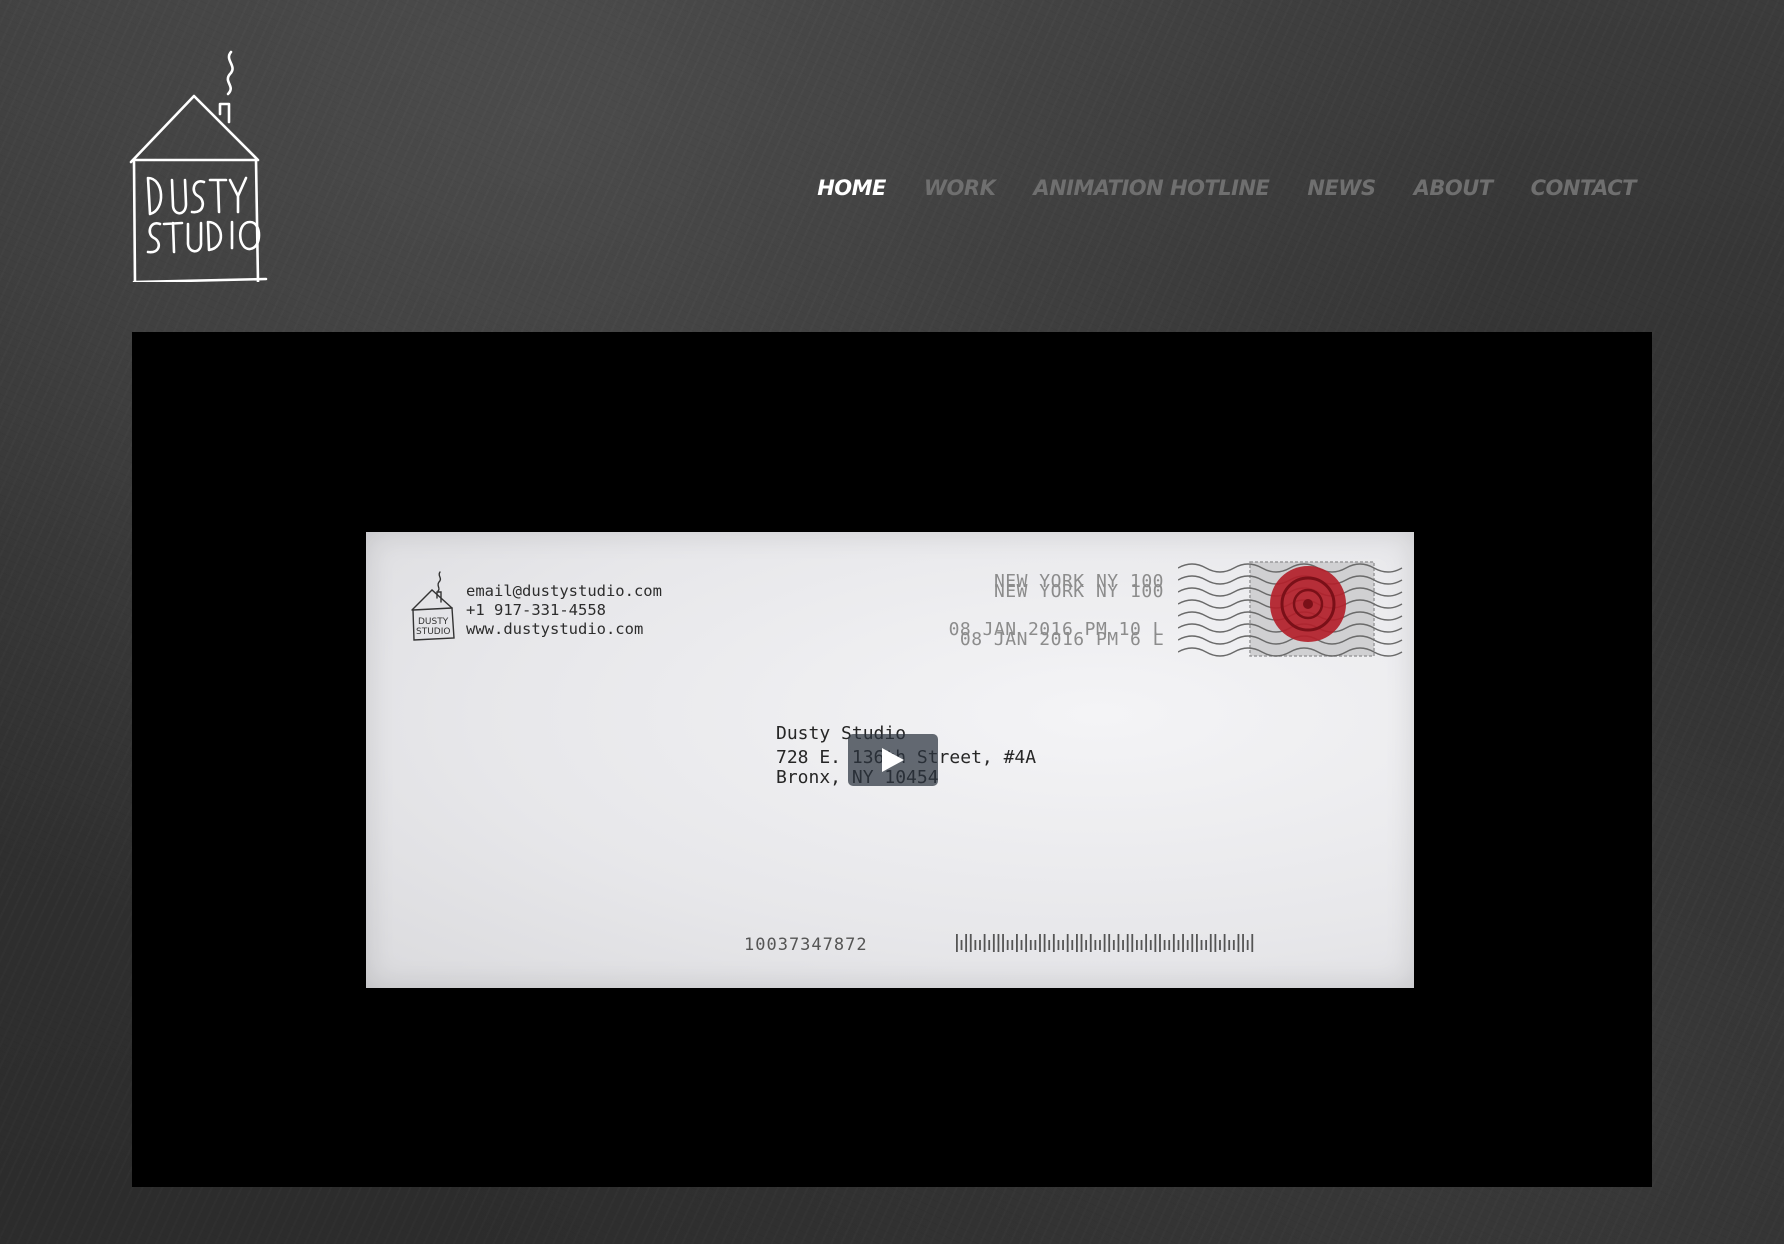 This screenshot has width=1784, height=1244. What do you see at coordinates (960, 188) in the screenshot?
I see `nav-work: WORK` at bounding box center [960, 188].